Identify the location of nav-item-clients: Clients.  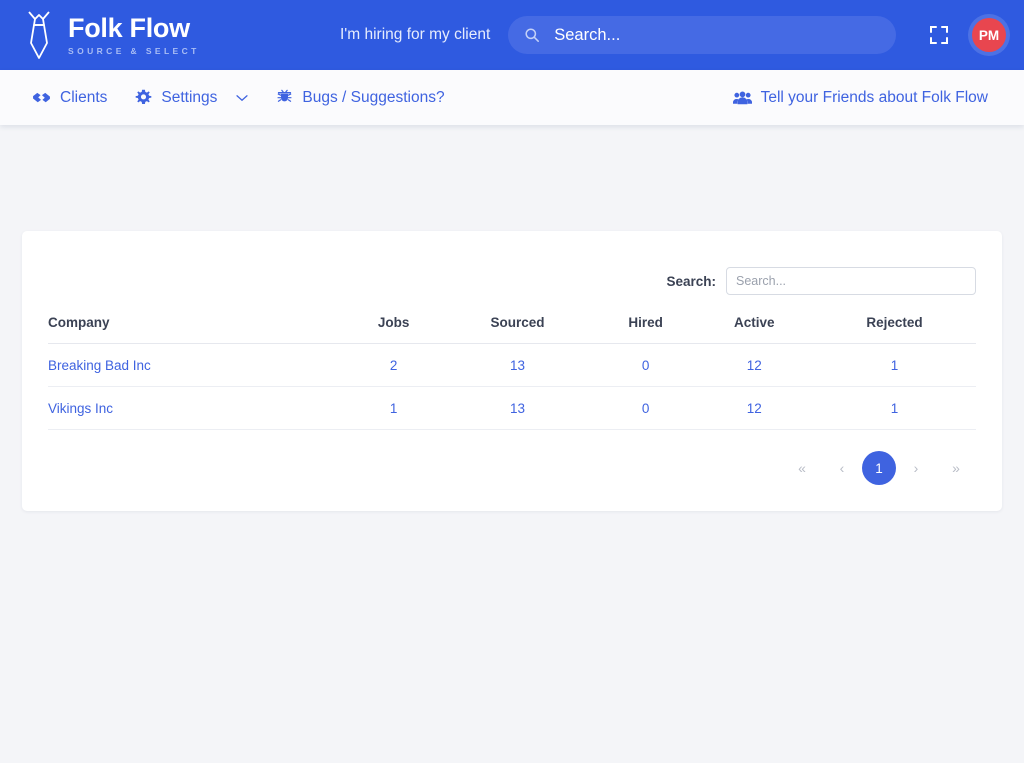
(69, 98).